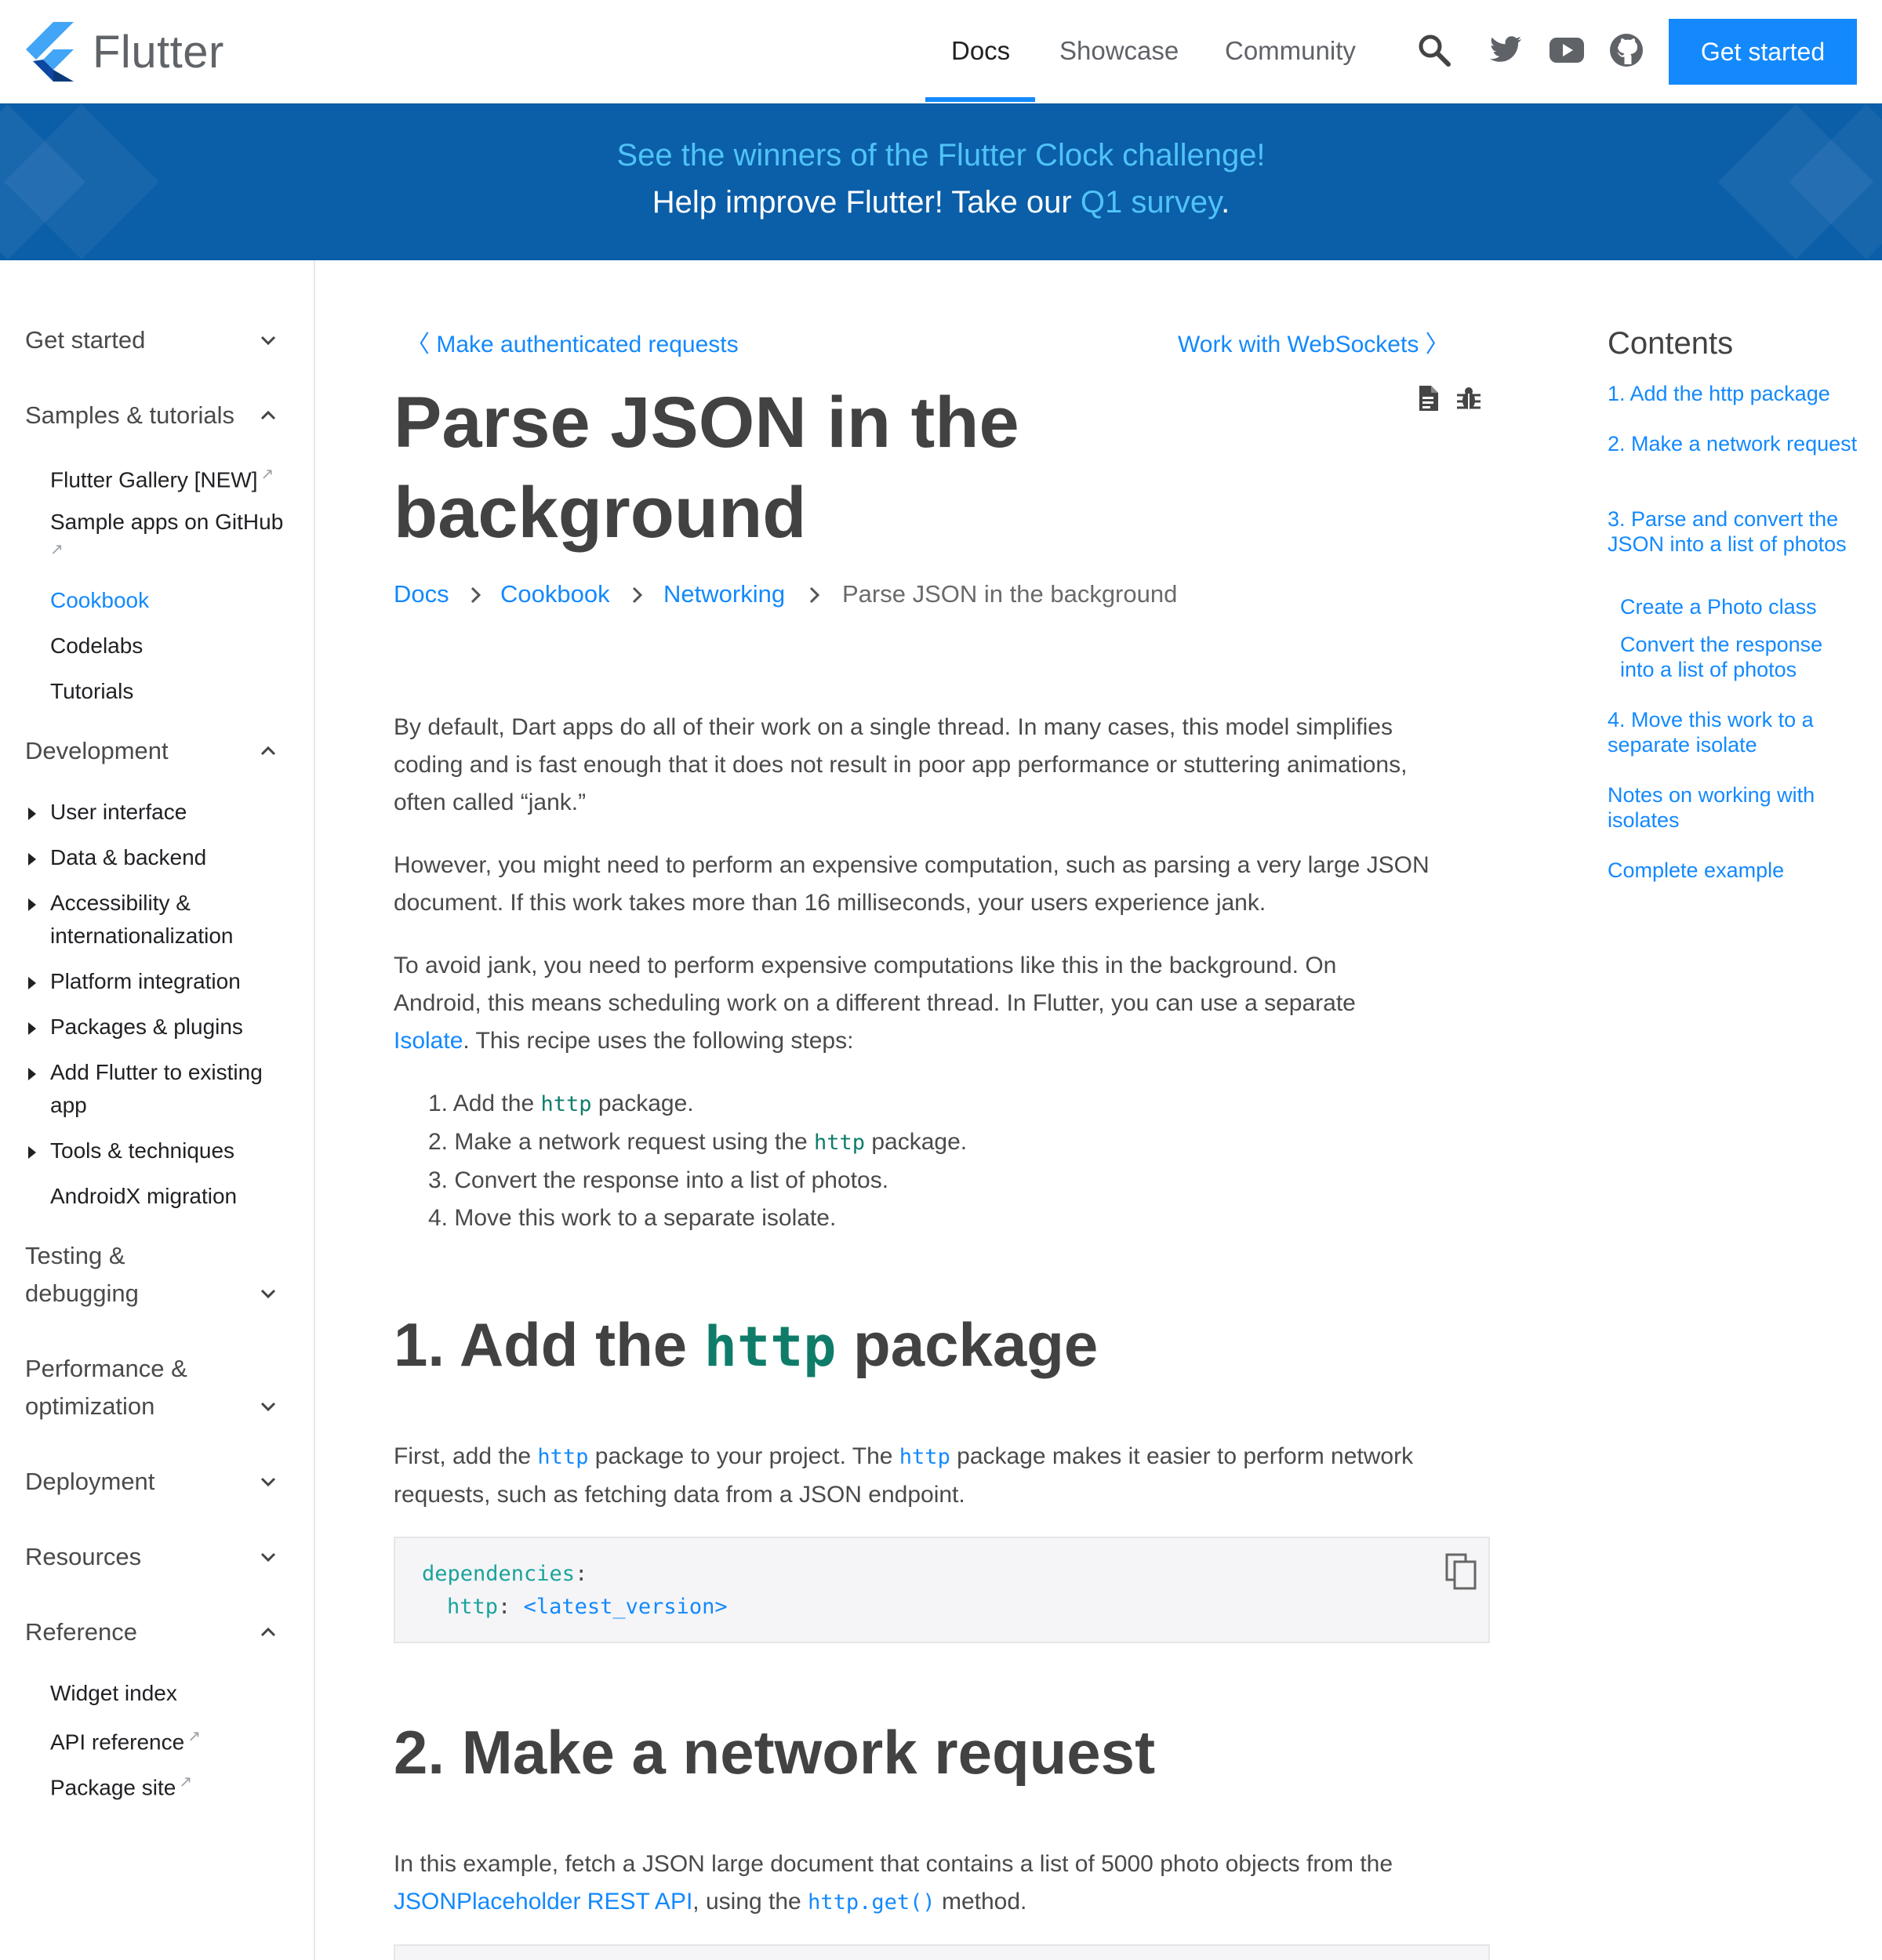 The image size is (1882, 1960). Describe the element at coordinates (118, 812) in the screenshot. I see `sidebar-item-user-interface: User interface` at that location.